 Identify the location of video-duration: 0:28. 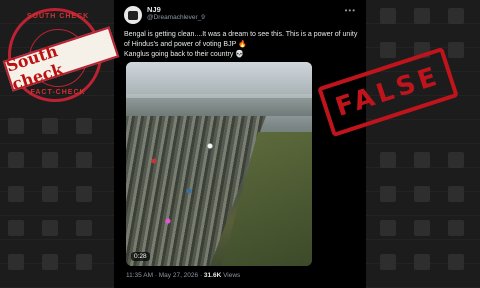
(140, 256).